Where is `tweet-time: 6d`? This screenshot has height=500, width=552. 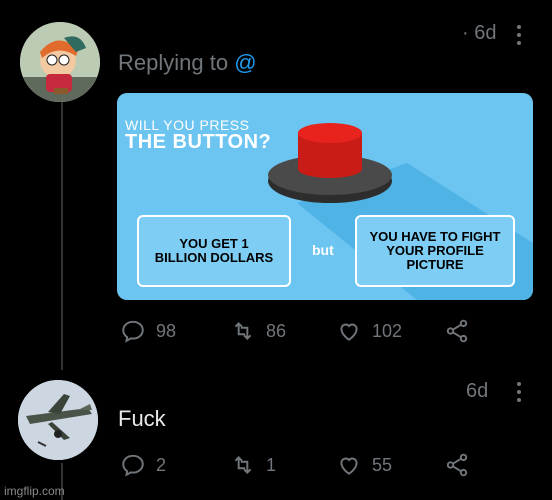
tweet-time: 6d is located at coordinates (477, 391).